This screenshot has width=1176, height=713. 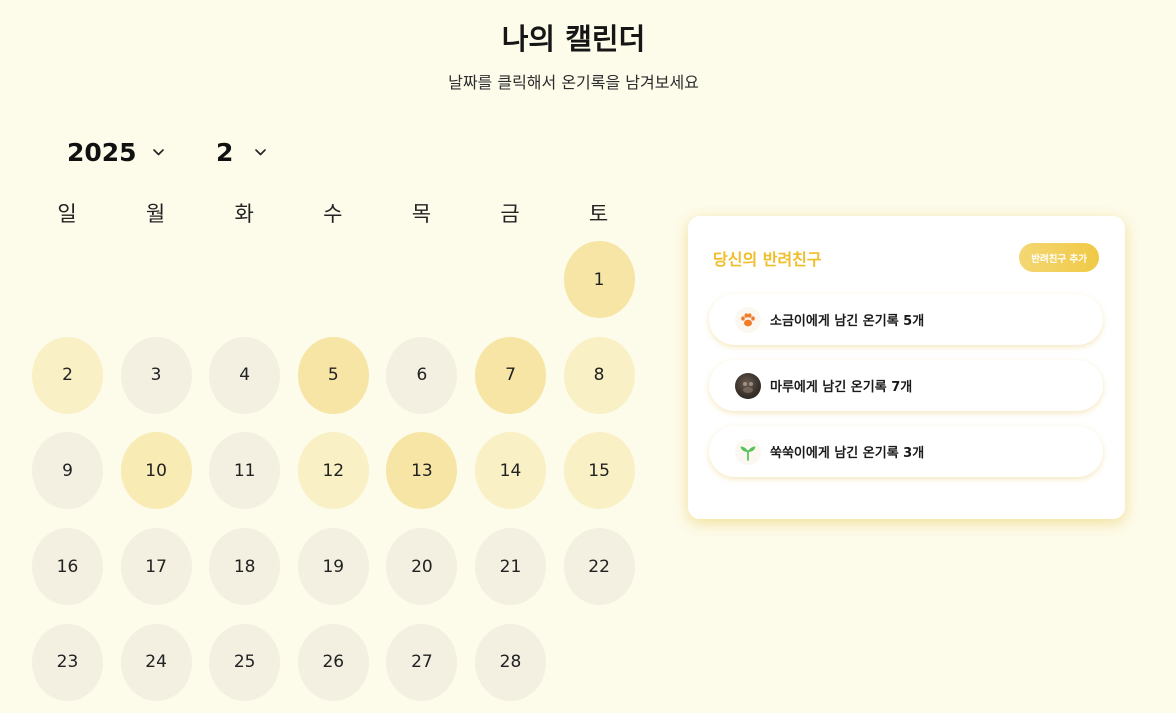 I want to click on weekday-label: 금, so click(x=510, y=214).